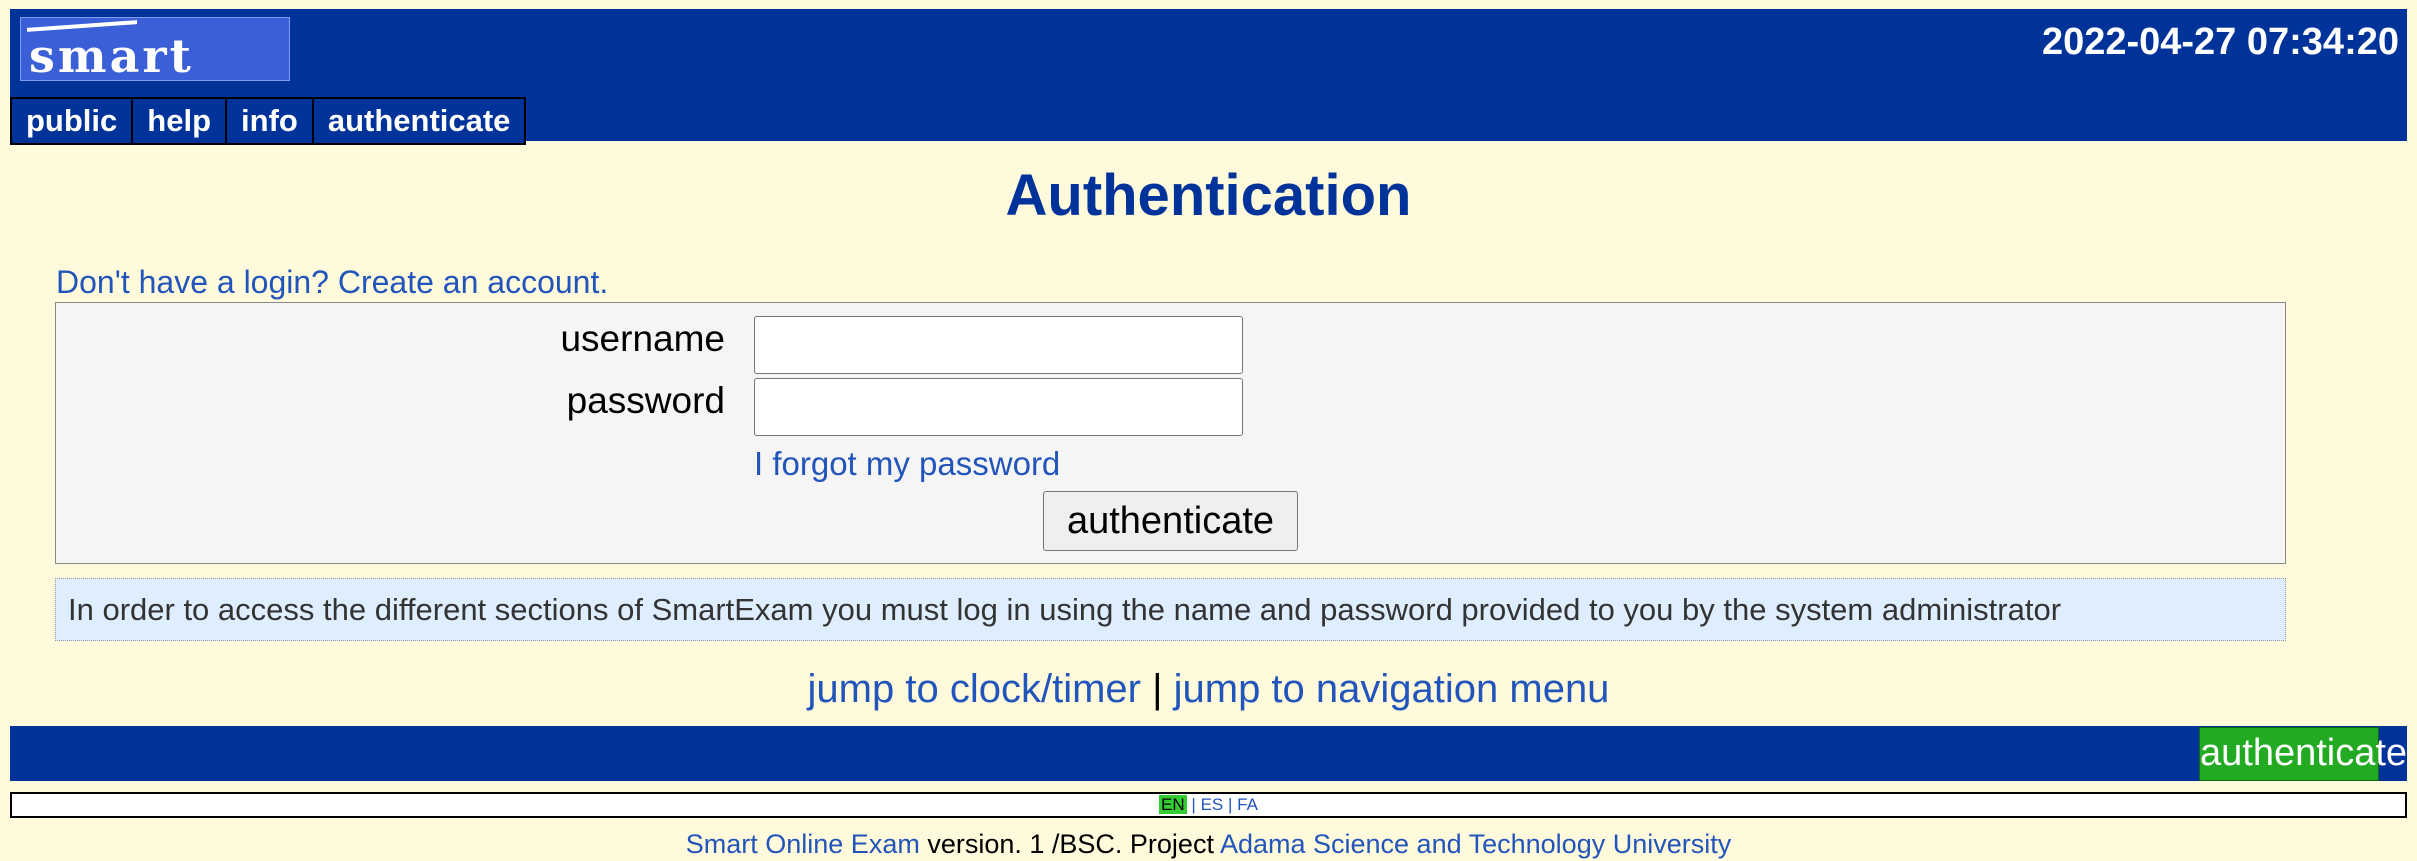 The image size is (2417, 861). I want to click on university-link: Adama Science and Technology University, so click(1475, 844).